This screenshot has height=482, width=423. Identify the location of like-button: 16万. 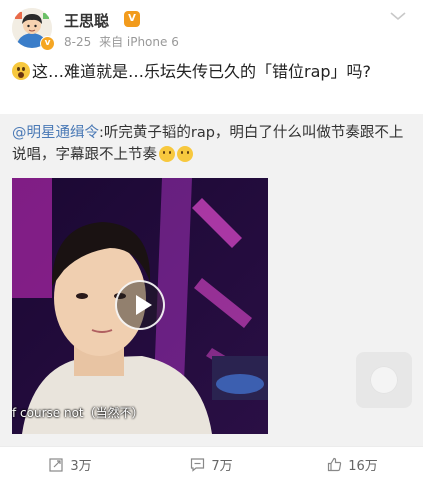
(352, 464).